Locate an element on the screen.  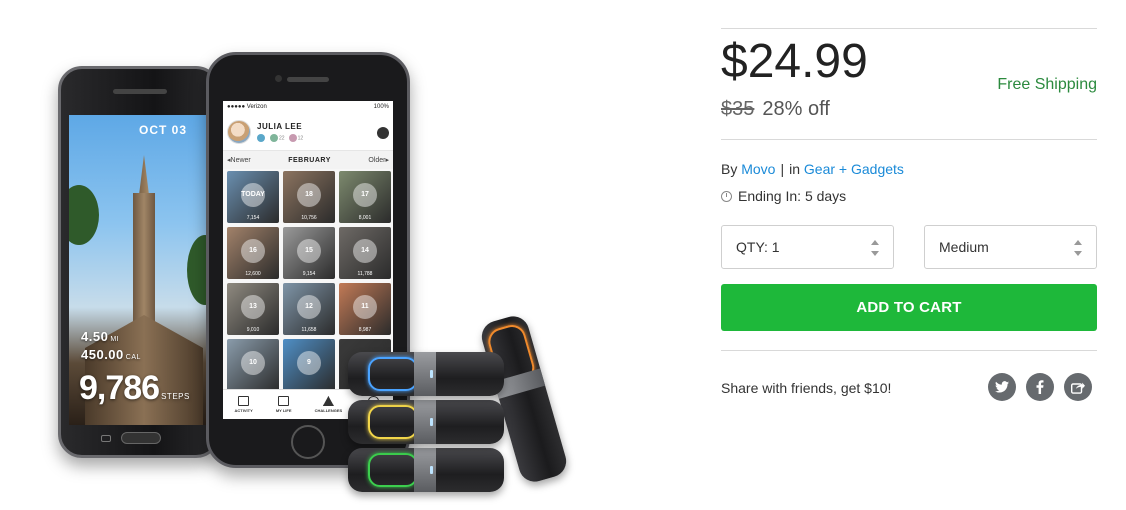
by-label: By is located at coordinates (729, 169).